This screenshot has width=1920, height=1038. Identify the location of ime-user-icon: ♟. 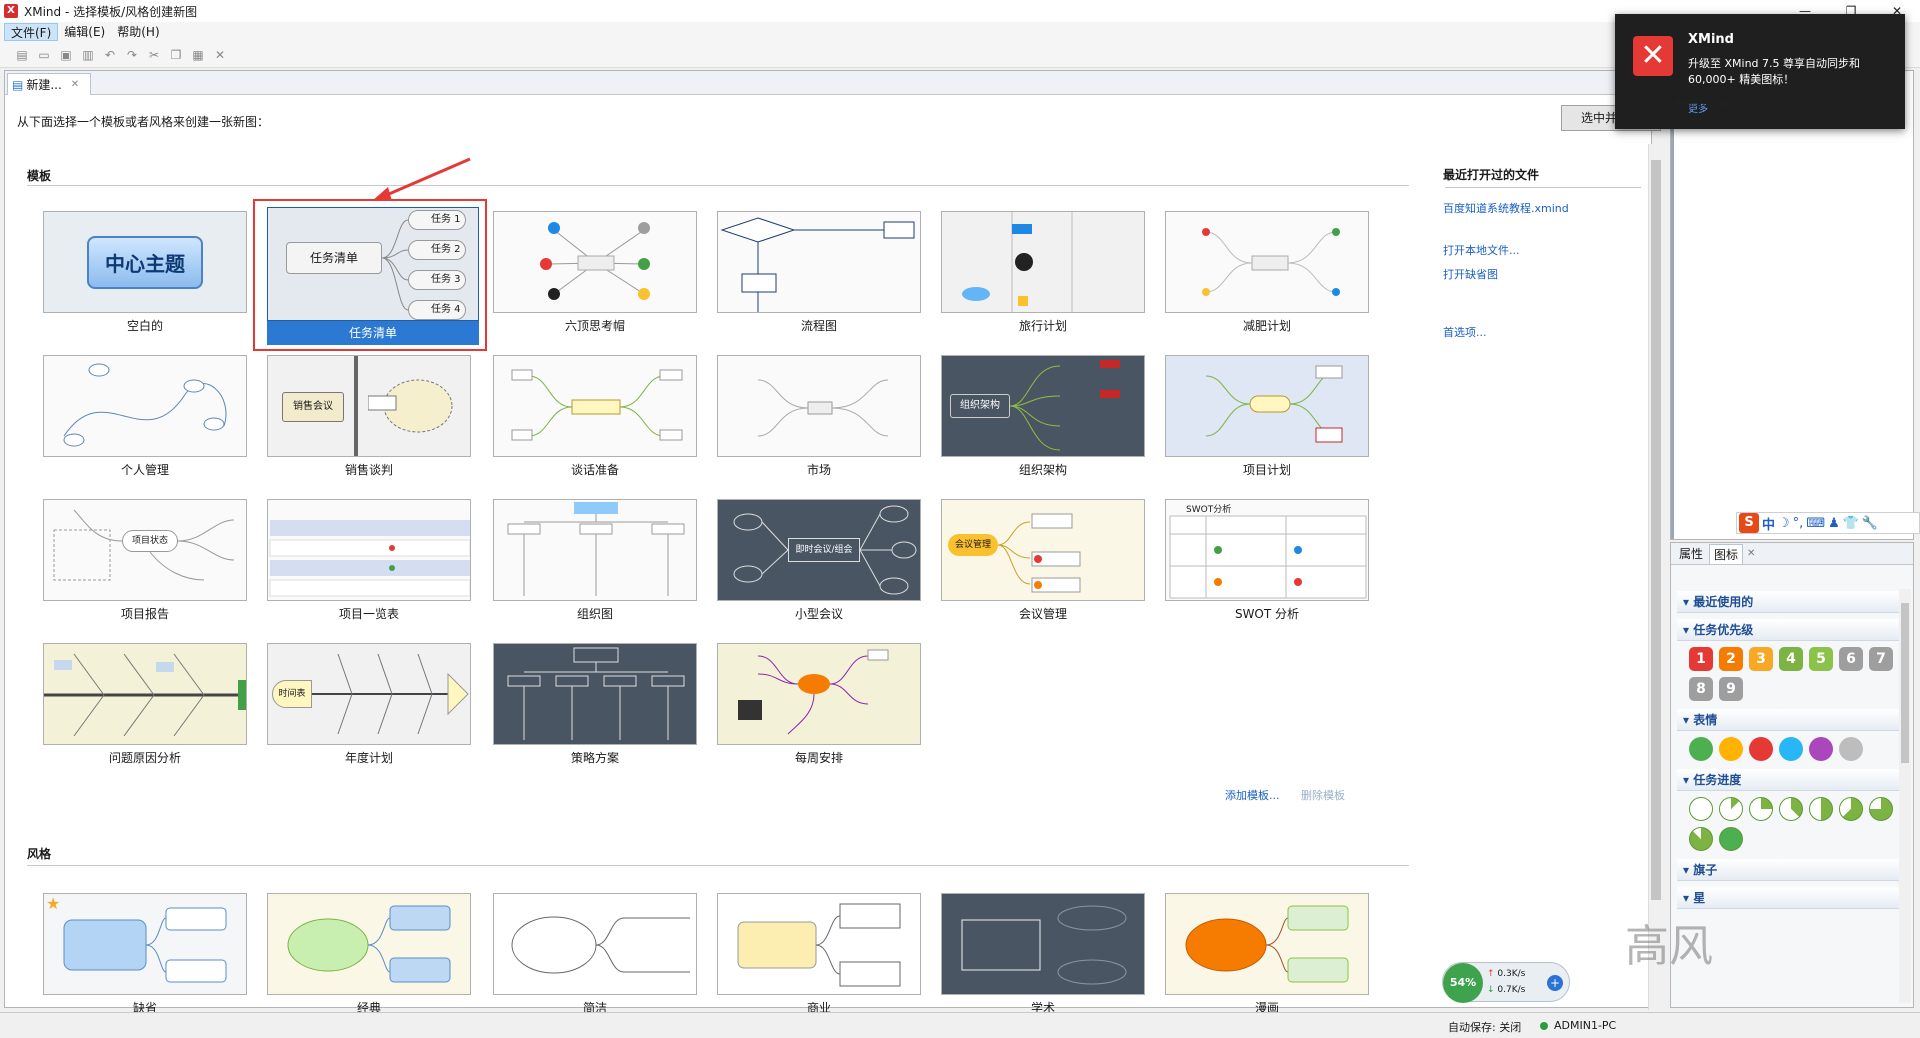
(1834, 523).